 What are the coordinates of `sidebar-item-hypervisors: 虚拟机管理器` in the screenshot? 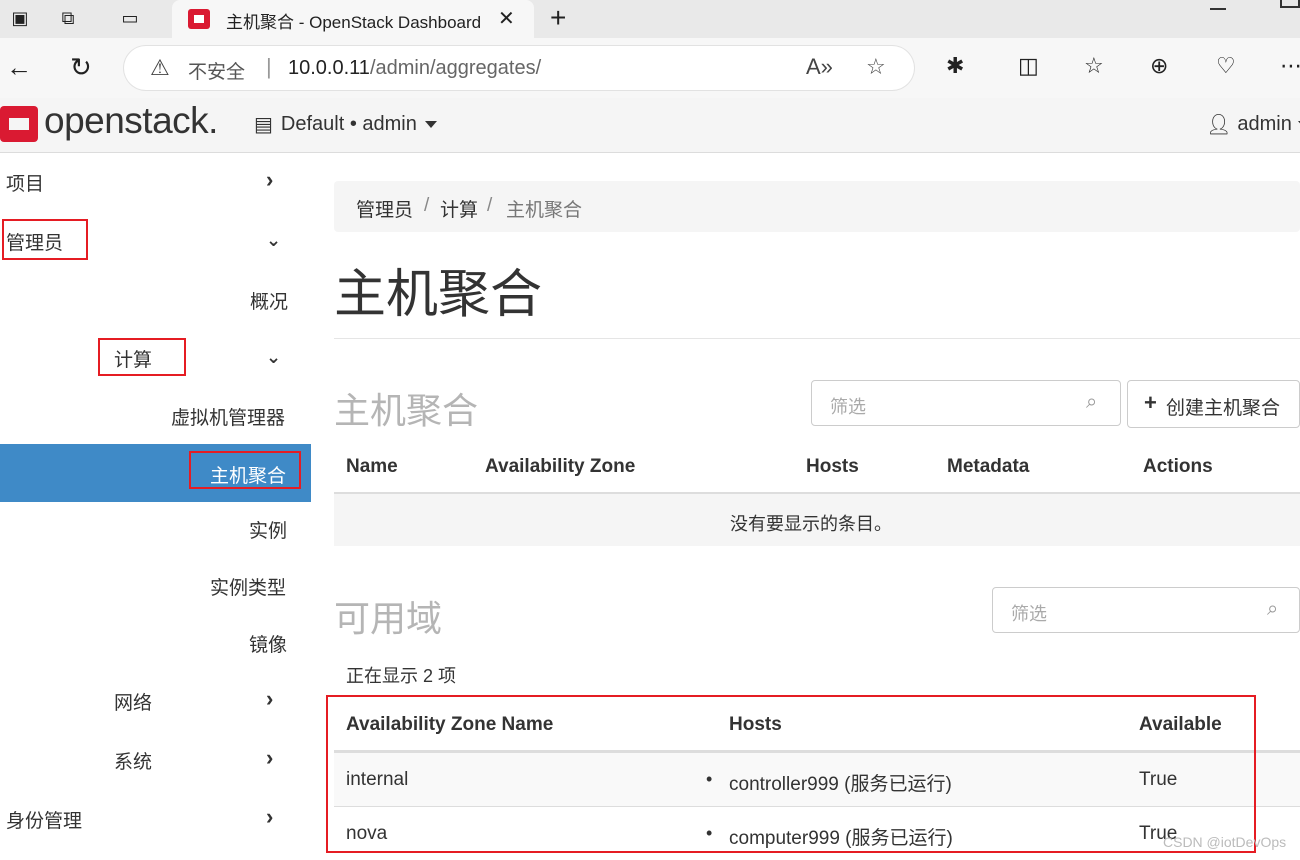 It's located at (155, 415).